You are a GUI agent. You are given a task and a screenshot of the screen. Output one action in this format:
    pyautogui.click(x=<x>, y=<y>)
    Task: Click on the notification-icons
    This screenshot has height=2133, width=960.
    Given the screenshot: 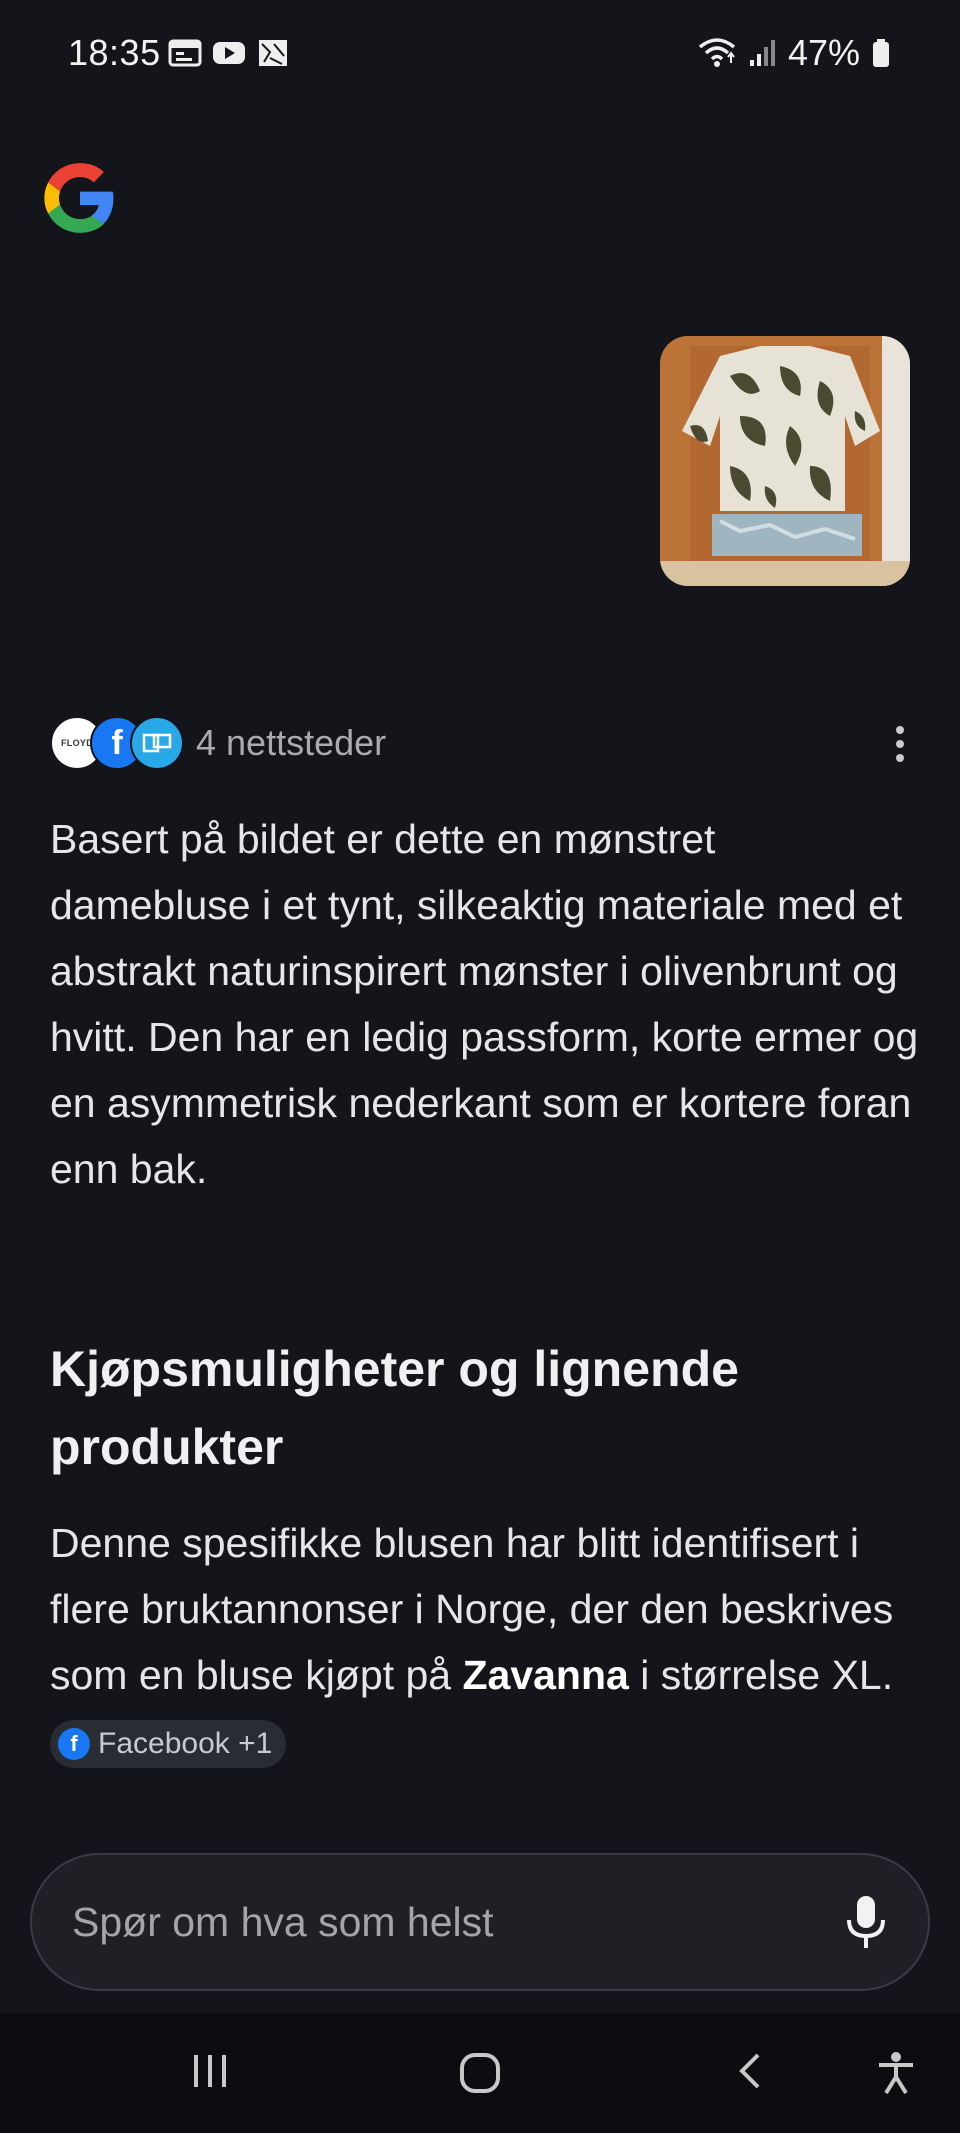 What is the action you would take?
    pyautogui.click(x=229, y=53)
    